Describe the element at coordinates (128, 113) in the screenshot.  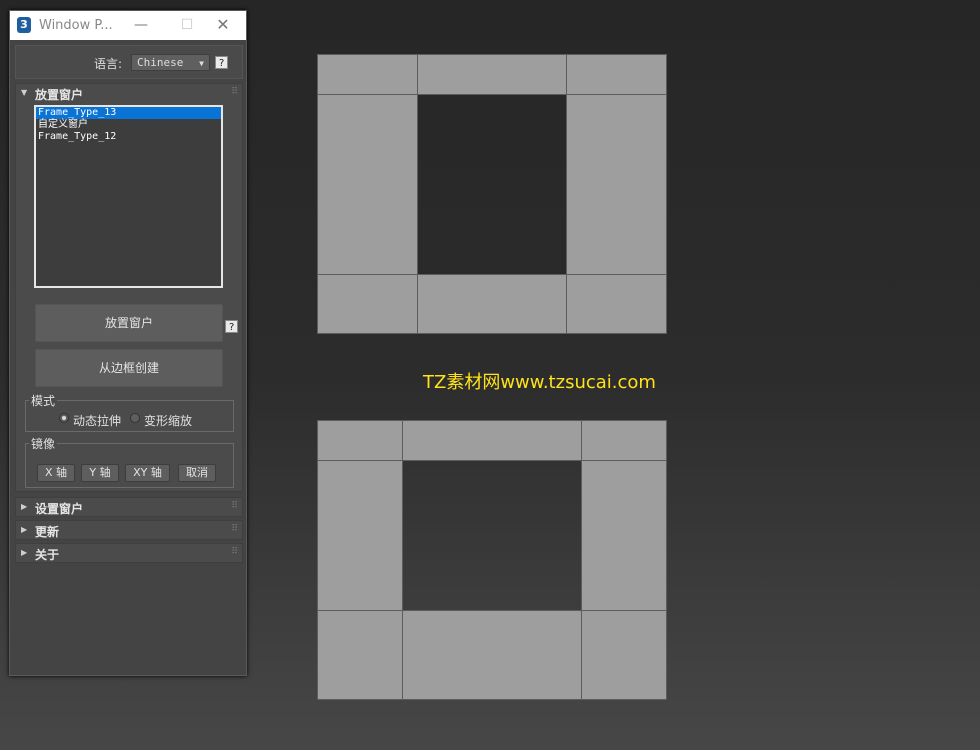
I see `list-item: Frame_Type_13` at that location.